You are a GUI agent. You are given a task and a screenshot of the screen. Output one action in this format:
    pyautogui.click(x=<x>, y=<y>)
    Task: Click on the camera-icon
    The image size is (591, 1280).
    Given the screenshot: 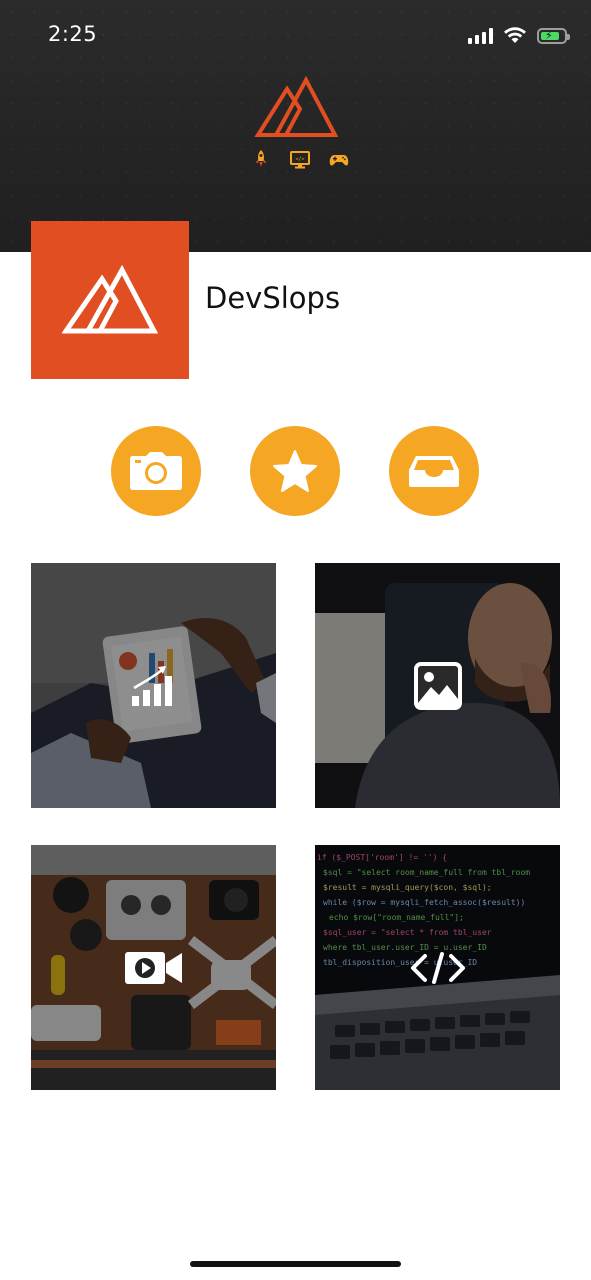 What is the action you would take?
    pyautogui.click(x=156, y=471)
    